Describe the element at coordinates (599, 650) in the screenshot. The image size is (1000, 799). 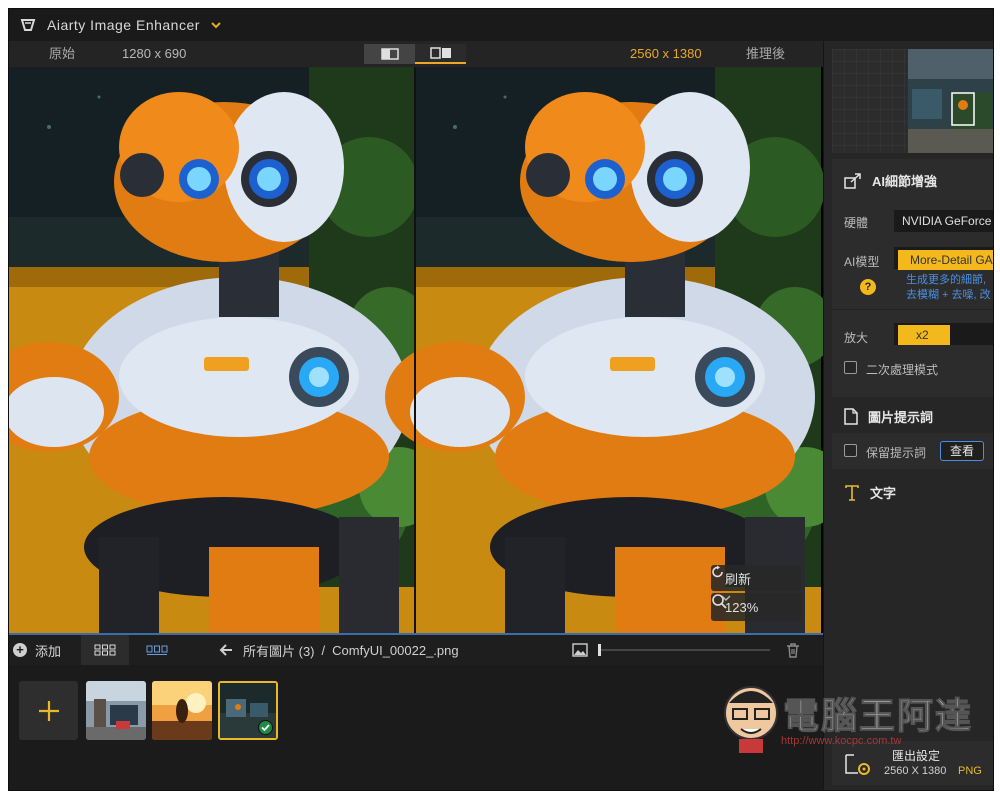
I see `slider-knob` at that location.